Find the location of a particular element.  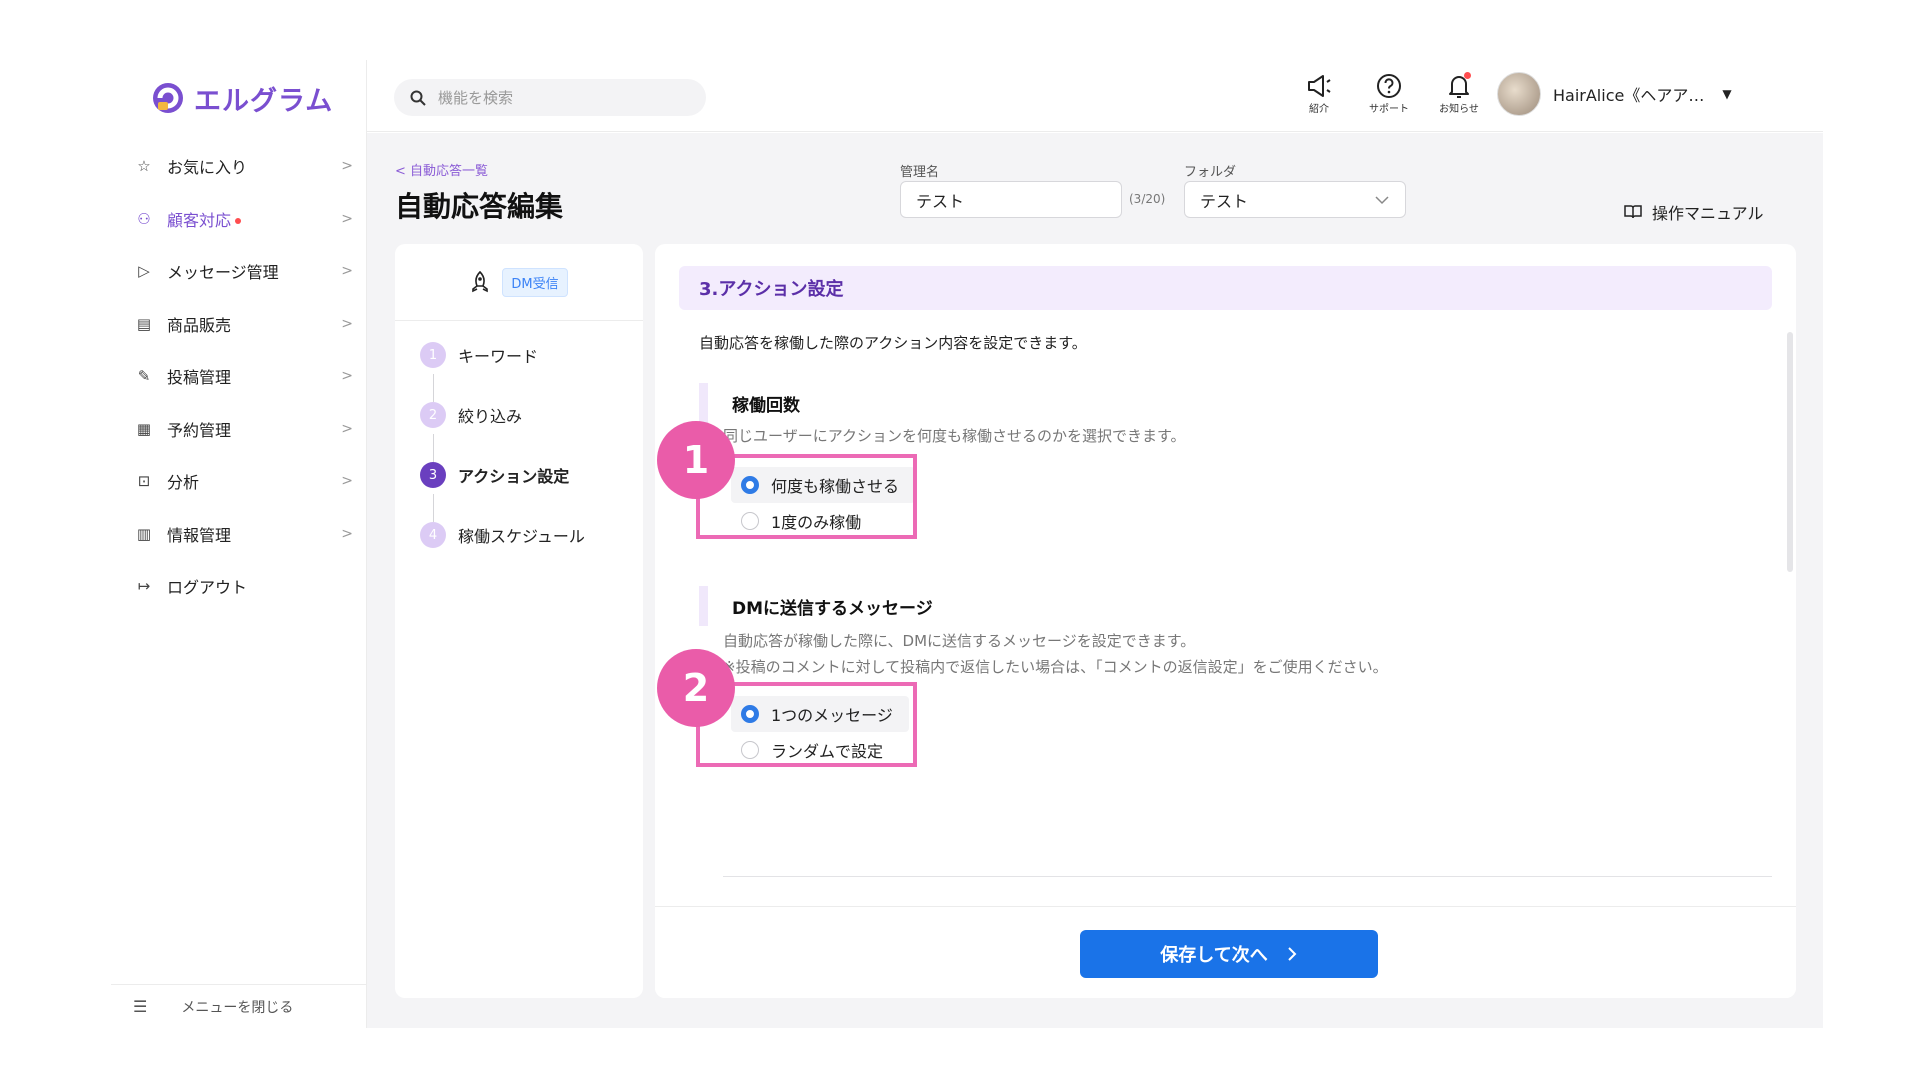

logo: エルグラム is located at coordinates (241, 98).